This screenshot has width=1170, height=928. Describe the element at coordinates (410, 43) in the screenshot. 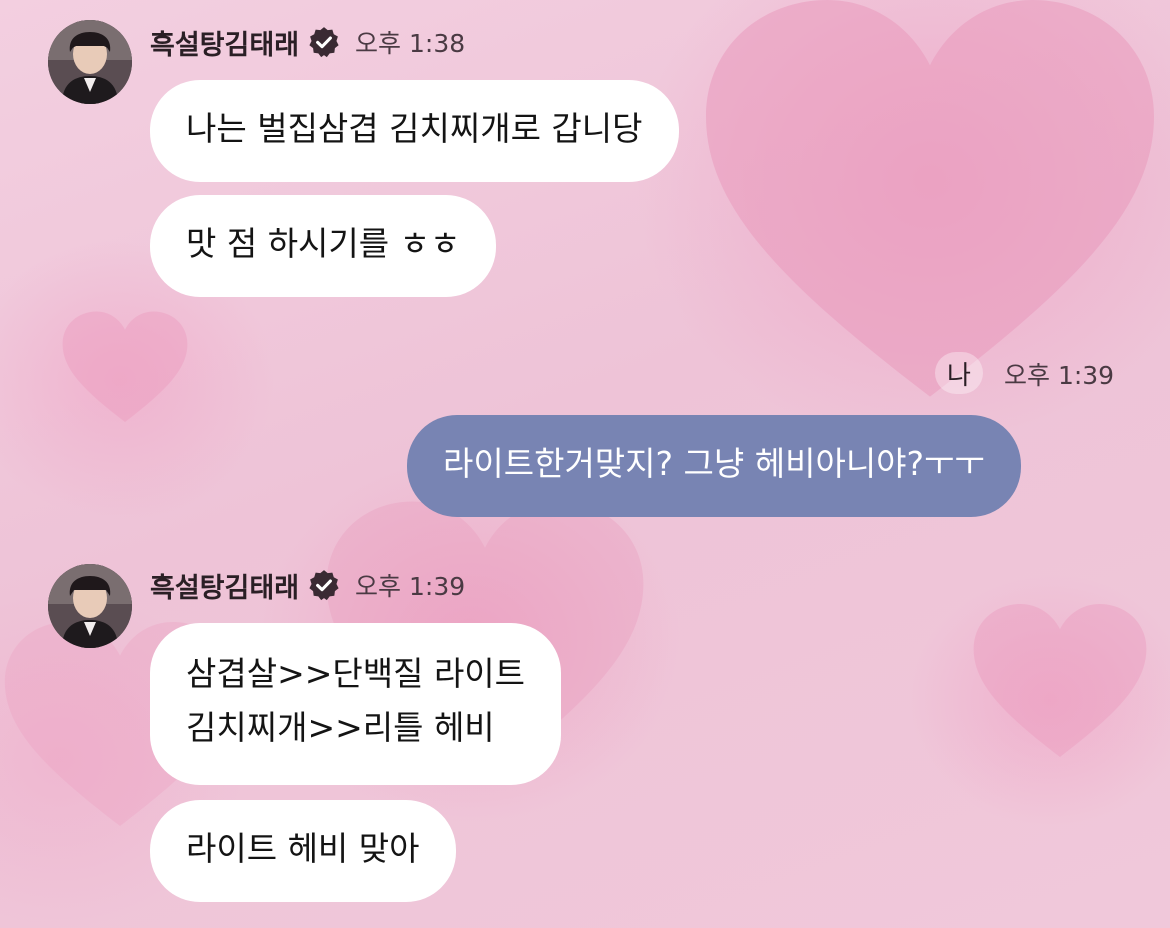

I see `message-time: 오후 1:38` at that location.